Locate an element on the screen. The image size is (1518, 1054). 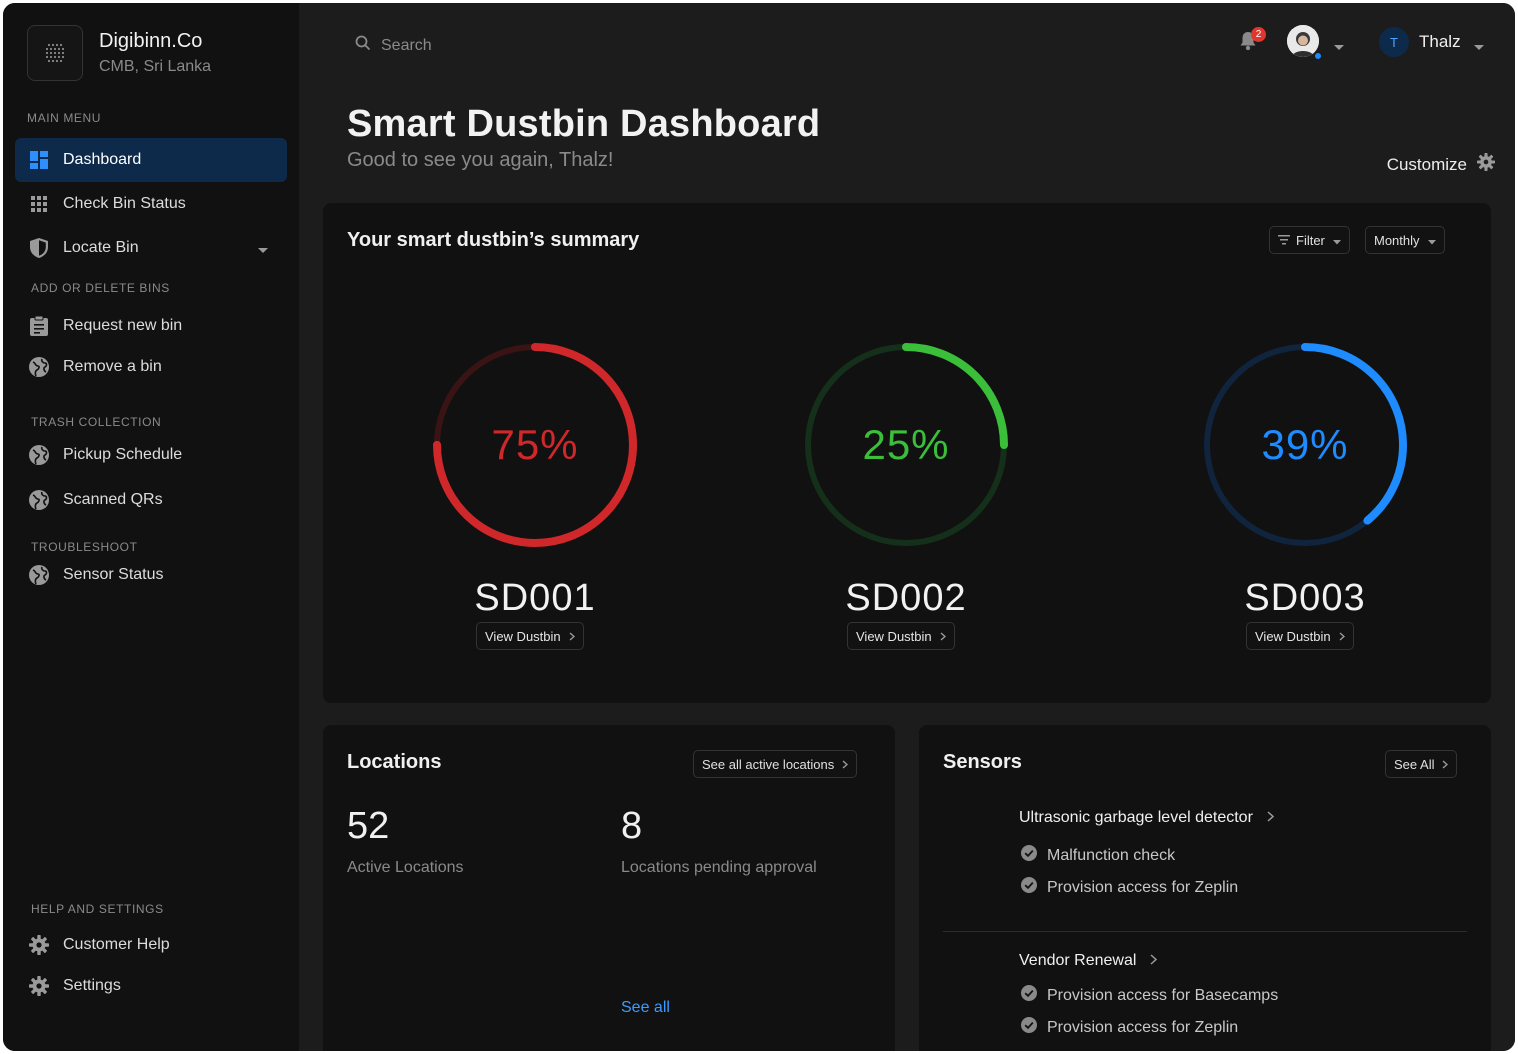
sidebar-item-scanned-qrs: Scanned QRs is located at coordinates (151, 500).